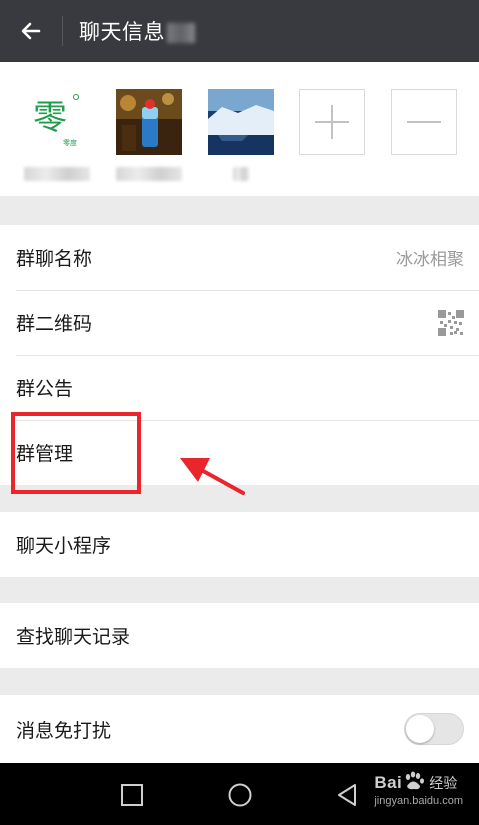 The width and height of the screenshot is (479, 825). I want to click on back-icon, so click(347, 795).